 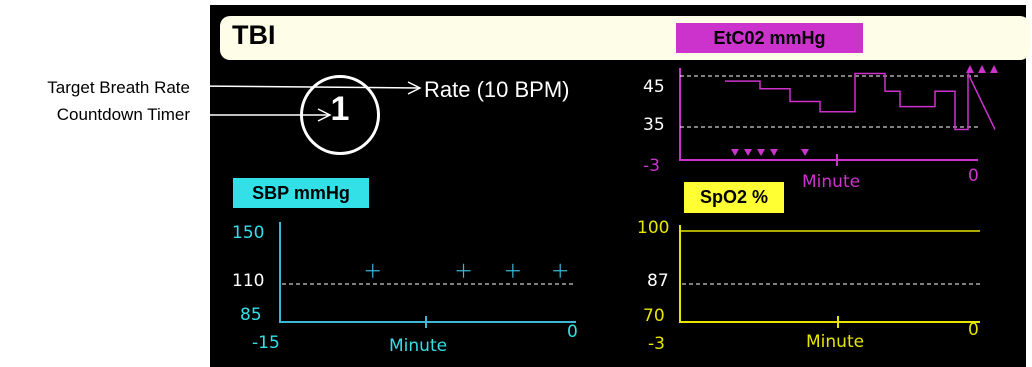 I want to click on rate-arrow-line, so click(x=308, y=87).